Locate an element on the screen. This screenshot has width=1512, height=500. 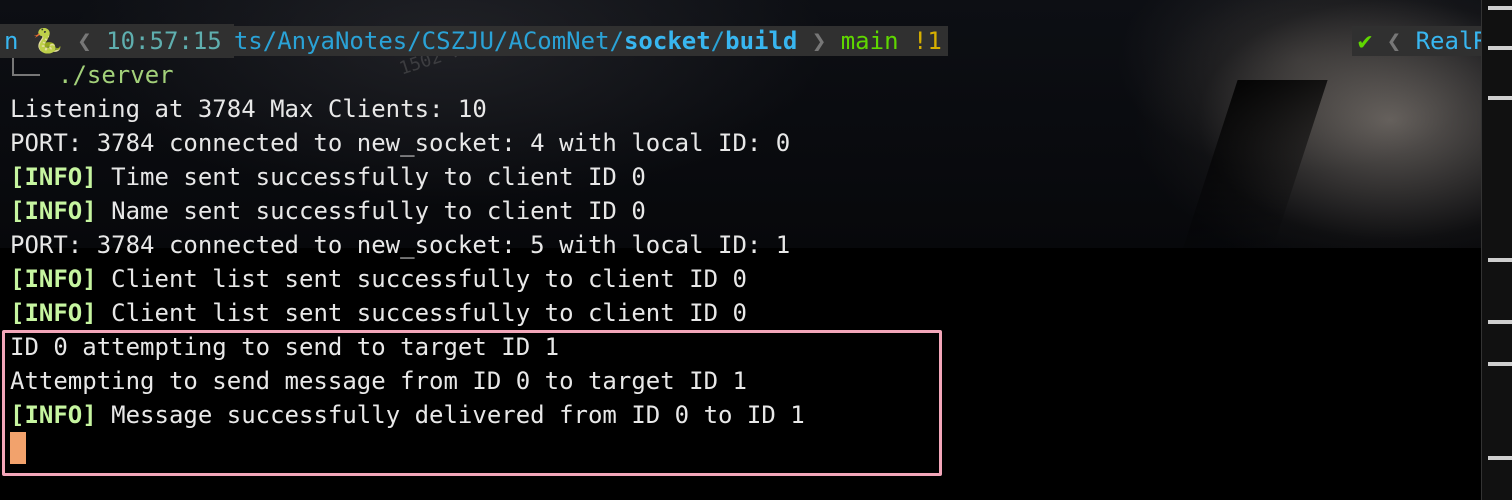
output-line: Listening at 3784 Max Clients: 10 is located at coordinates (248, 109).